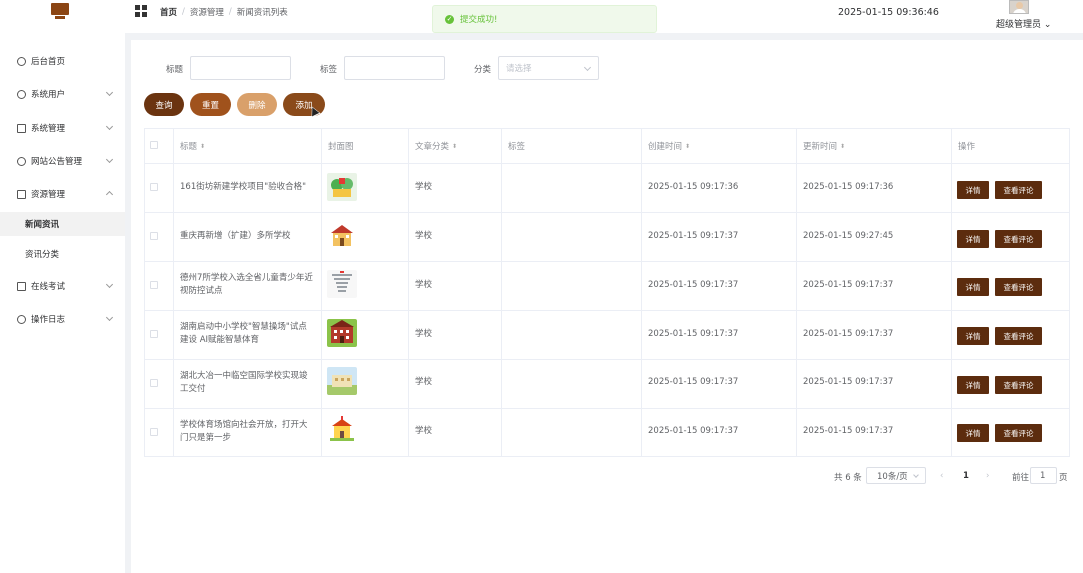  I want to click on reset-button: 重置, so click(210, 104).